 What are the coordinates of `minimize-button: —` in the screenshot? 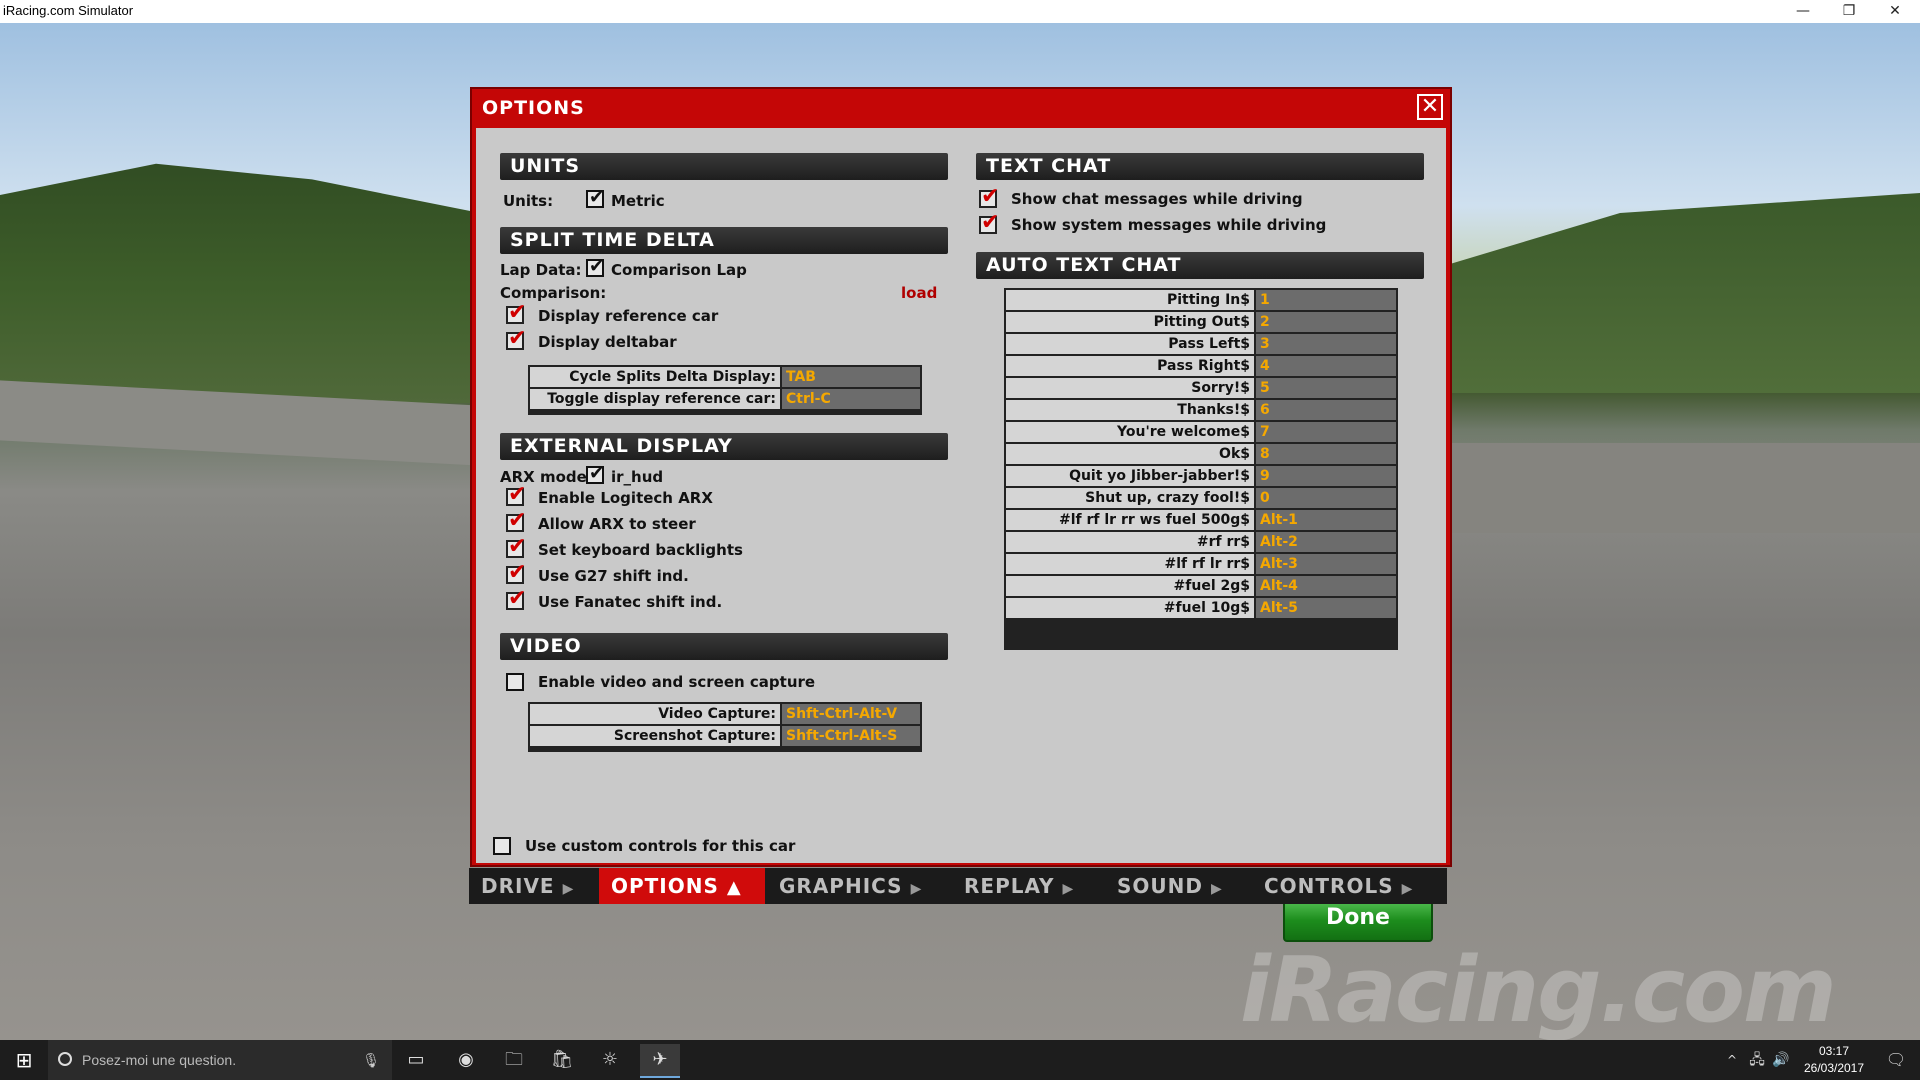 It's located at (1803, 11).